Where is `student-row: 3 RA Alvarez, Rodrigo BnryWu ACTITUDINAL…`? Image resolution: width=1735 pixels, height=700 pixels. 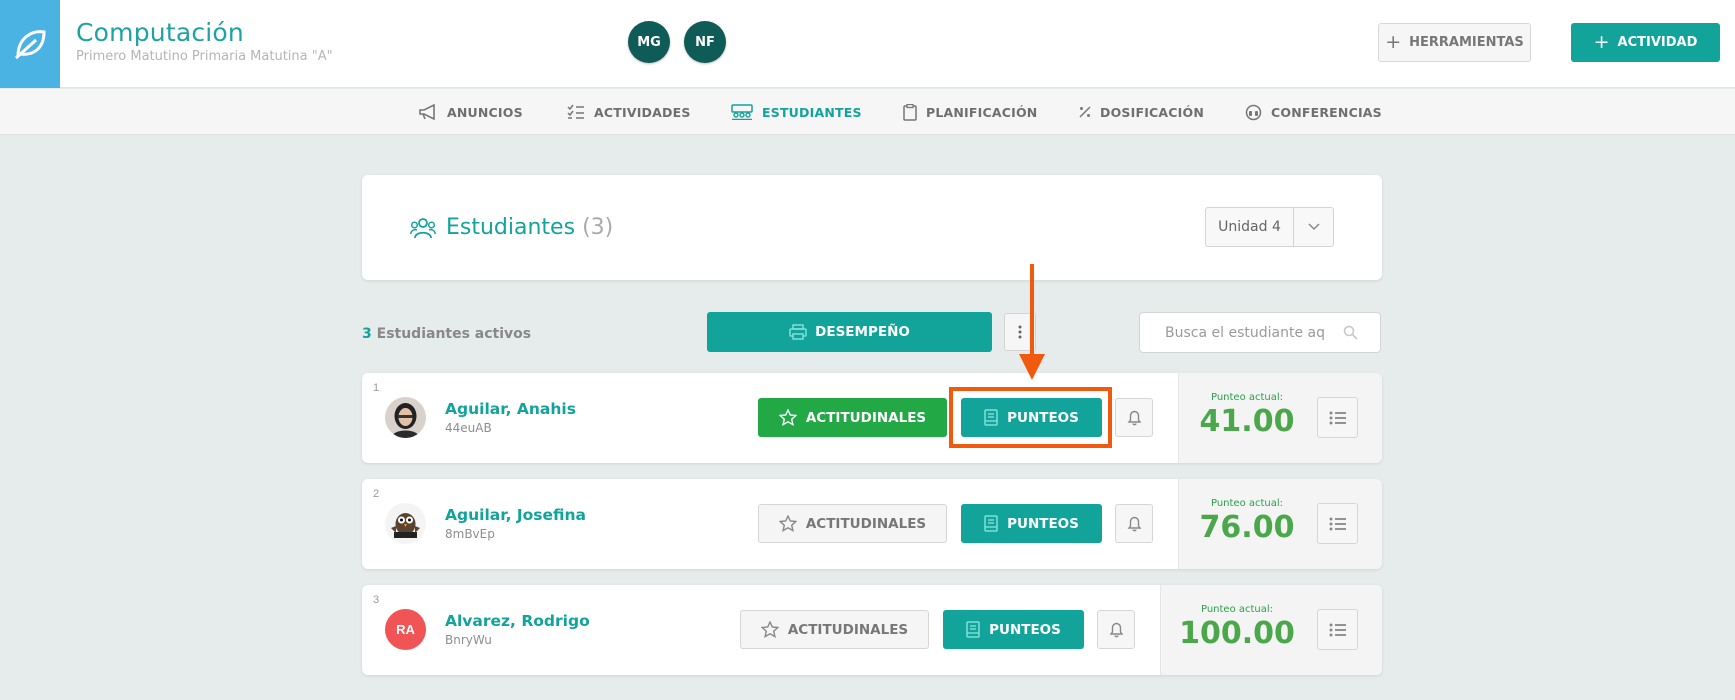
student-row: 3 RA Alvarez, Rodrigo BnryWu ACTITUDINAL… is located at coordinates (872, 630).